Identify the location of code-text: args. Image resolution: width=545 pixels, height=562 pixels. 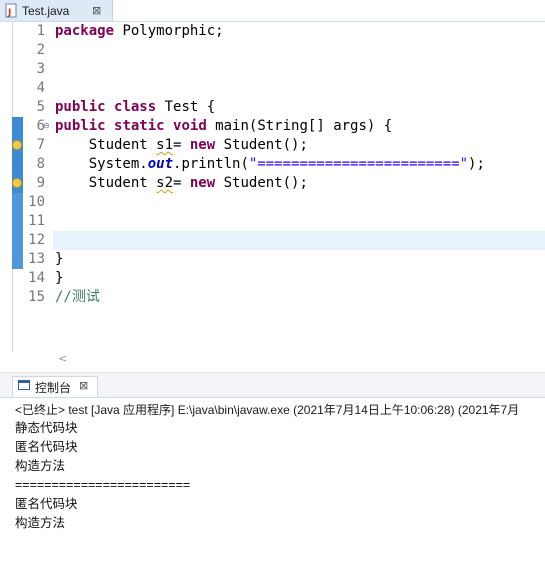
(350, 126).